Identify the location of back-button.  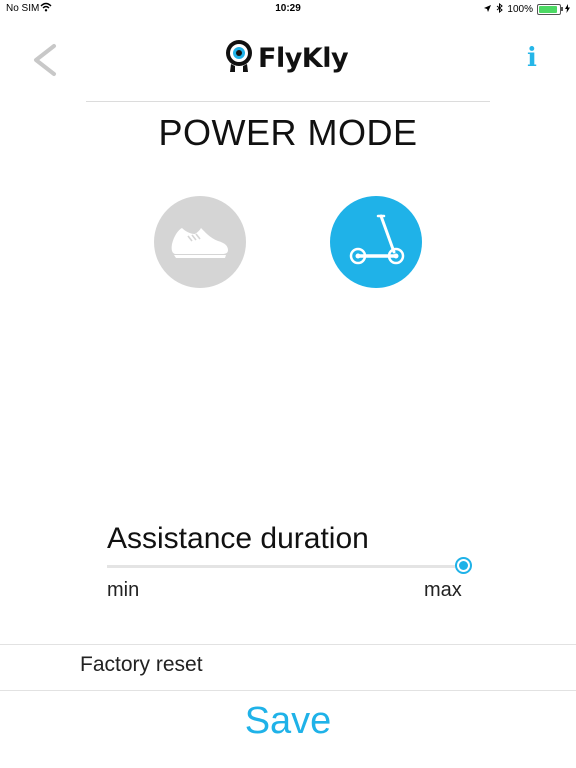
(45, 60).